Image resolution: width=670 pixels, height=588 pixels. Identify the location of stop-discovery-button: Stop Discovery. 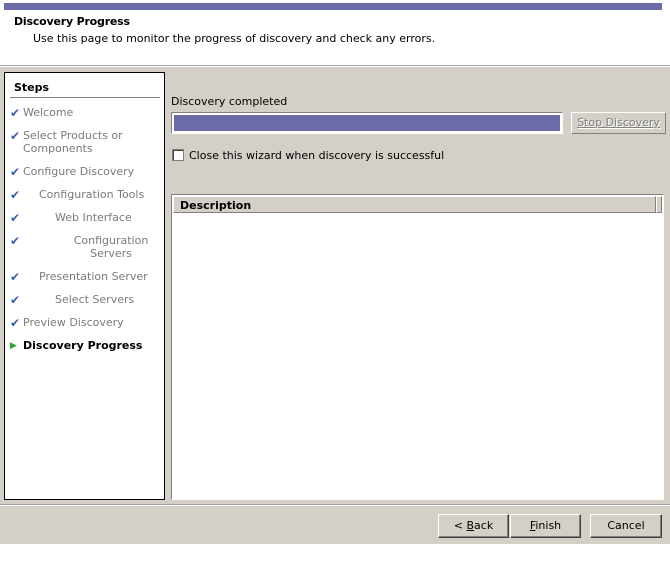
(618, 123).